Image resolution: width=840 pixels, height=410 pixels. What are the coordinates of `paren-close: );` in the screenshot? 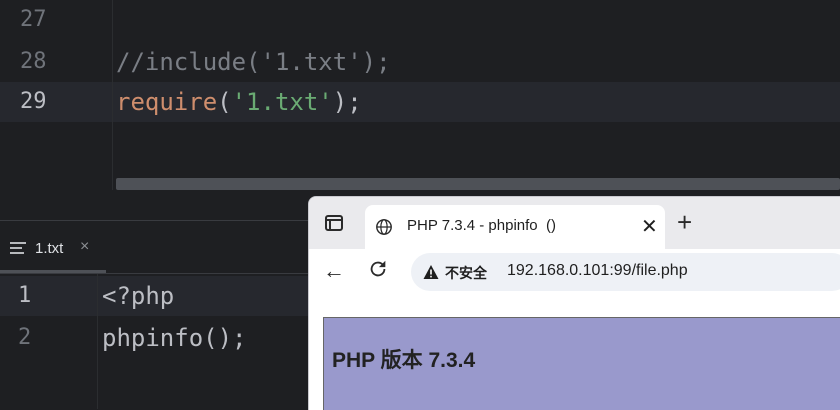 It's located at (347, 102).